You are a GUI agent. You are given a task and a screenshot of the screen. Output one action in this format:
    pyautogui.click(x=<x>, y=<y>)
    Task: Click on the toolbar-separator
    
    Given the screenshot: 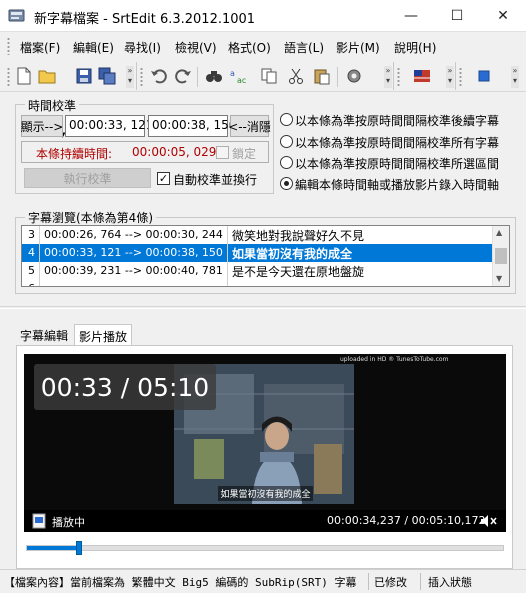 What is the action you would take?
    pyautogui.click(x=197, y=77)
    